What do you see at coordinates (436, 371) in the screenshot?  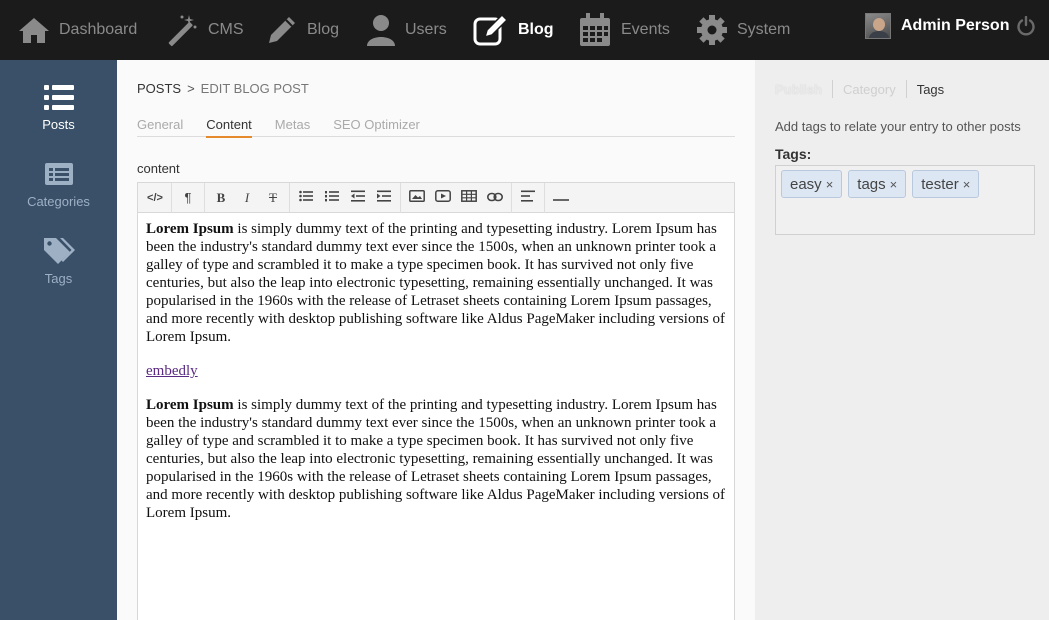 I see `content-link-paragraph: embedly` at bounding box center [436, 371].